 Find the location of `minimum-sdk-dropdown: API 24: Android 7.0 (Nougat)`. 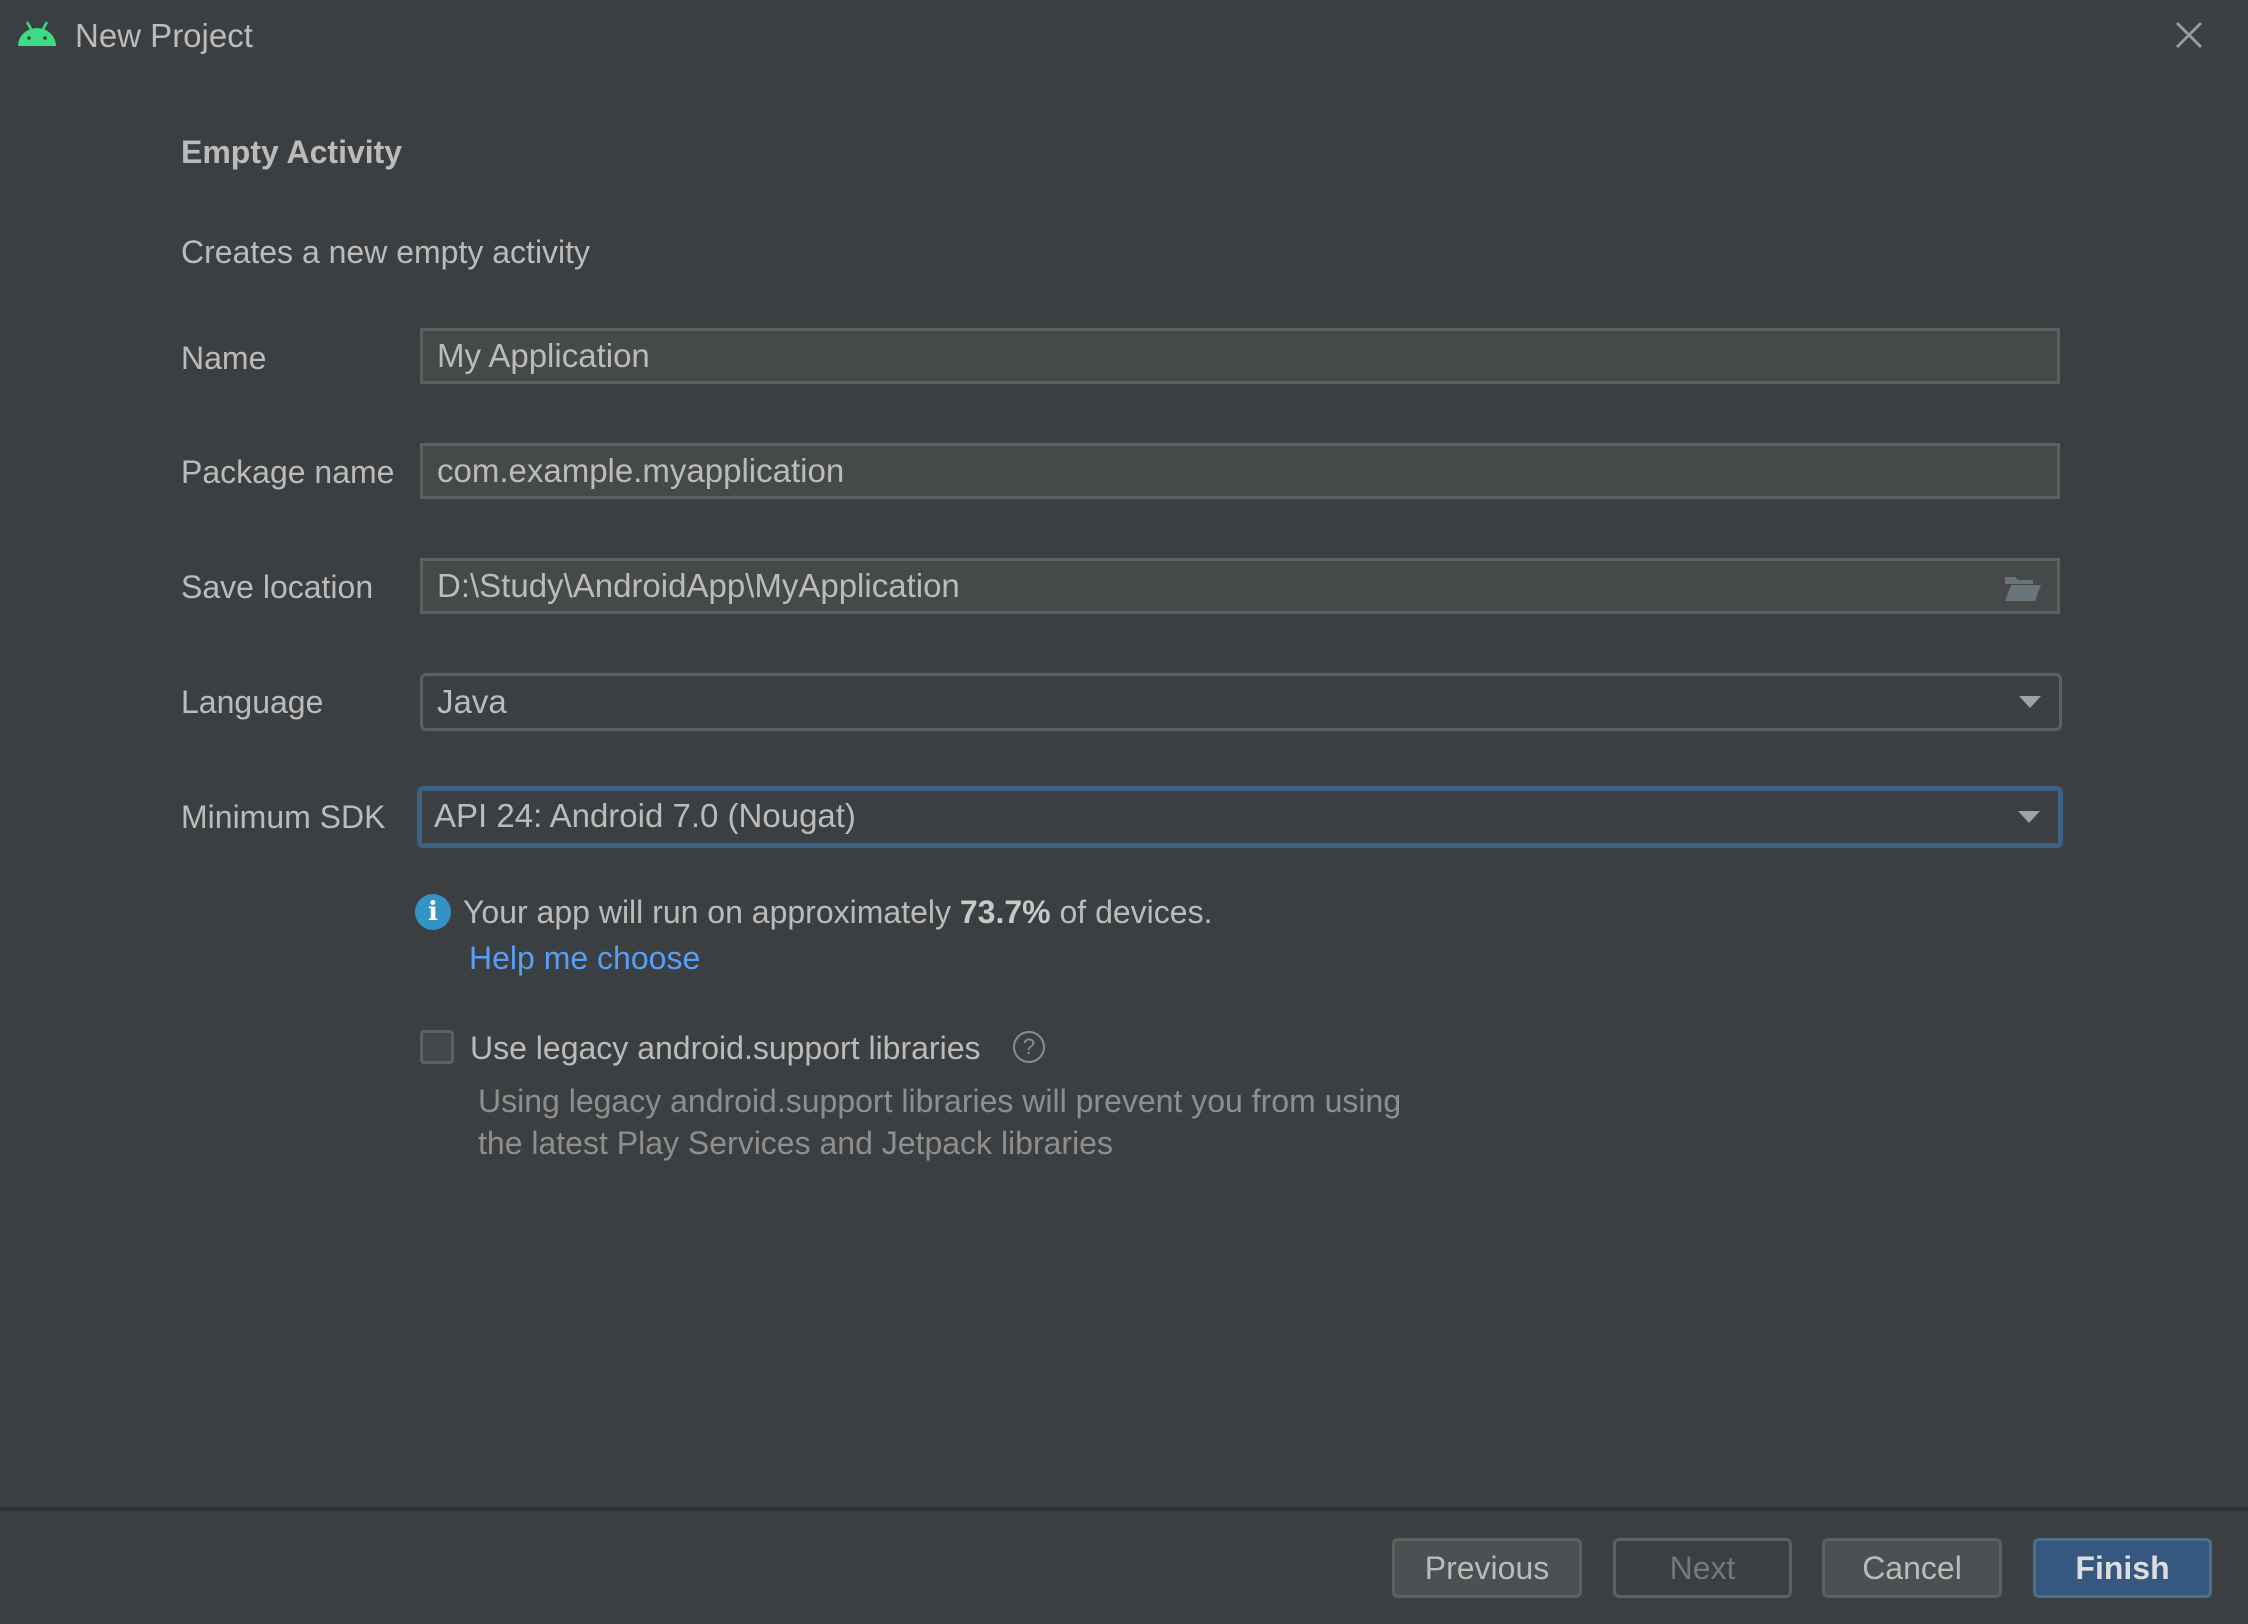

minimum-sdk-dropdown: API 24: Android 7.0 (Nougat) is located at coordinates (1240, 817).